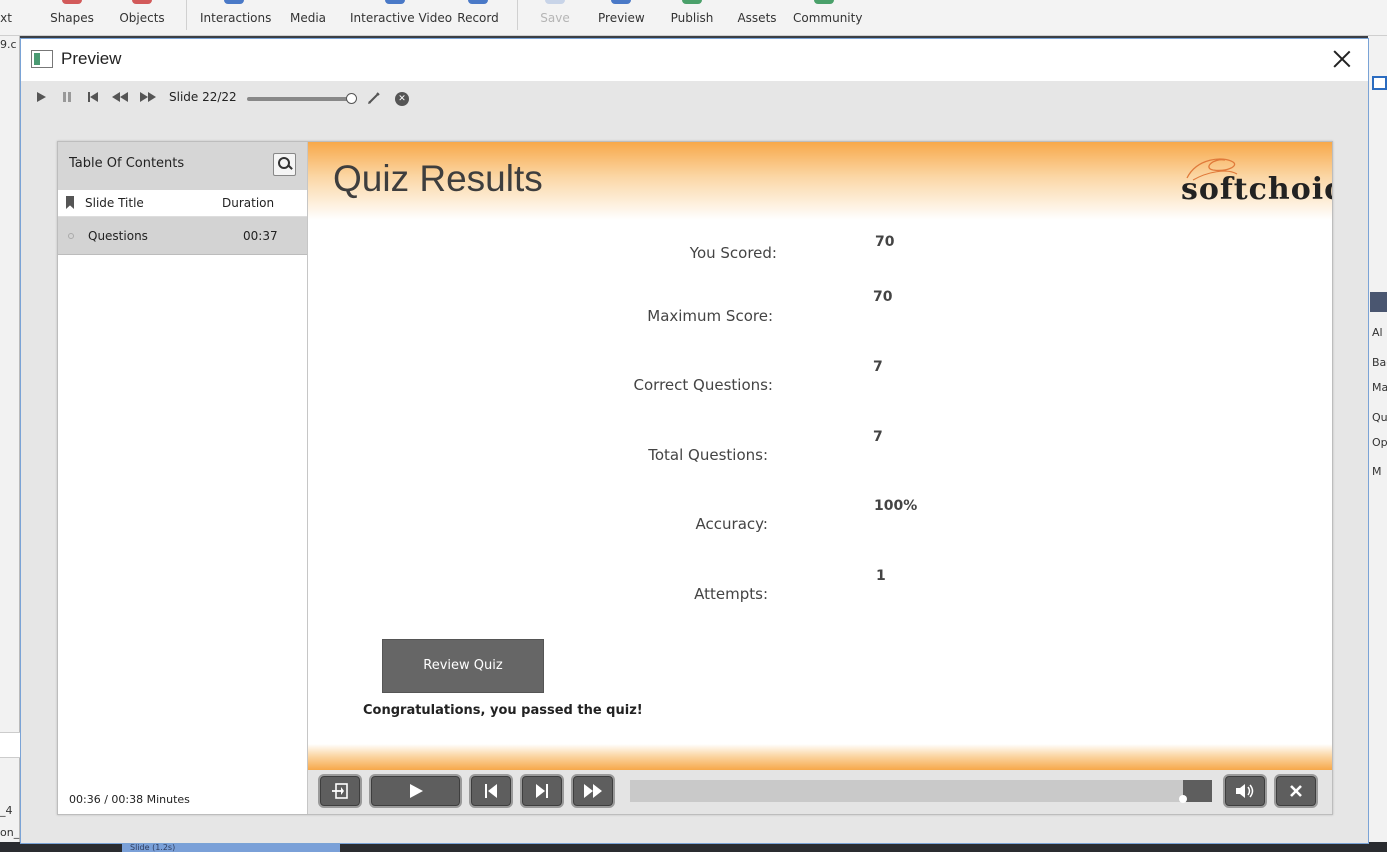 The image size is (1387, 852). I want to click on result-label-max-score: Maximum Score:, so click(710, 316).